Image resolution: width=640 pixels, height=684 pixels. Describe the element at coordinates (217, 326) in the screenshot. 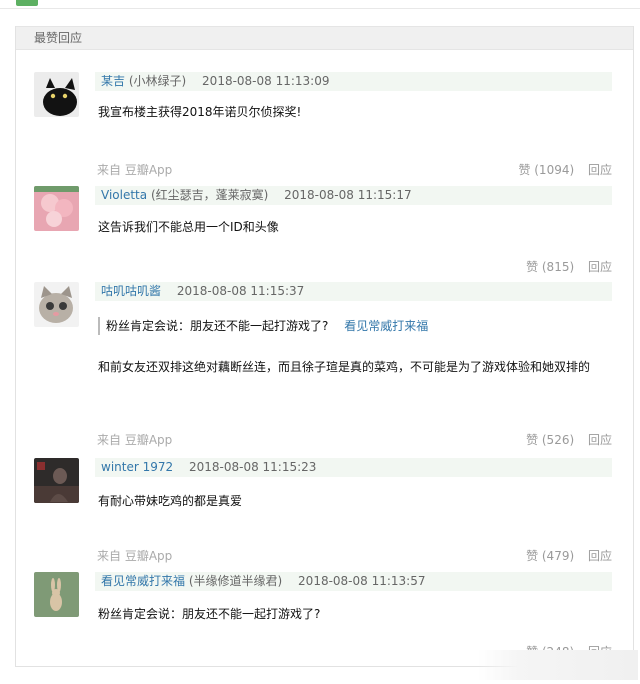

I see `quote-text: 粉丝肯定会说：朋友还不能一起打游戏了?` at that location.